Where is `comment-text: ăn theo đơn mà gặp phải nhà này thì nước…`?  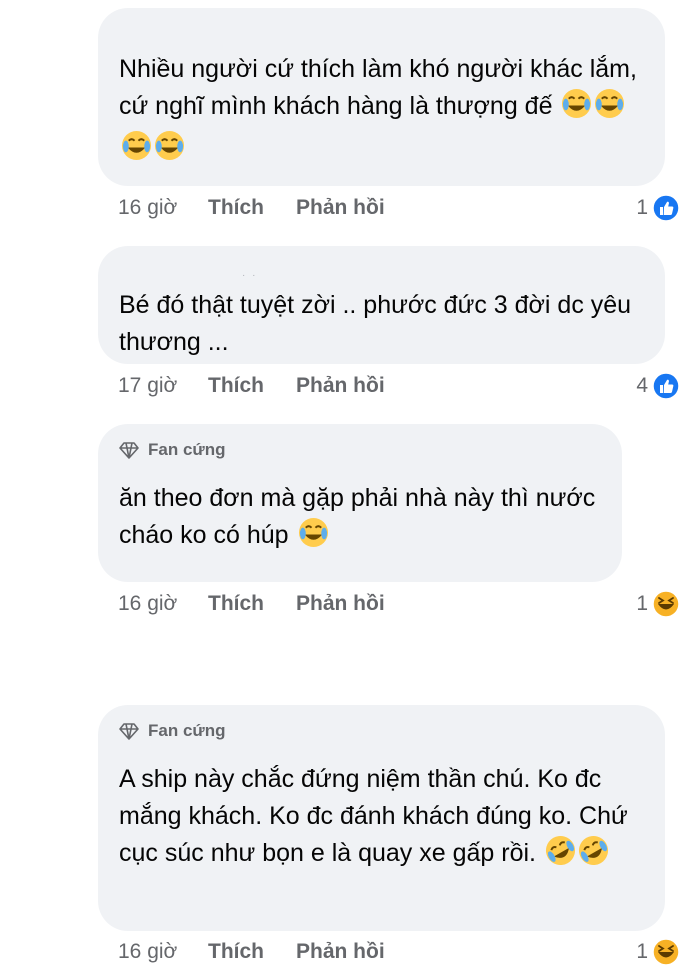 comment-text: ăn theo đơn mà gặp phải nhà này thì nước… is located at coordinates (358, 519).